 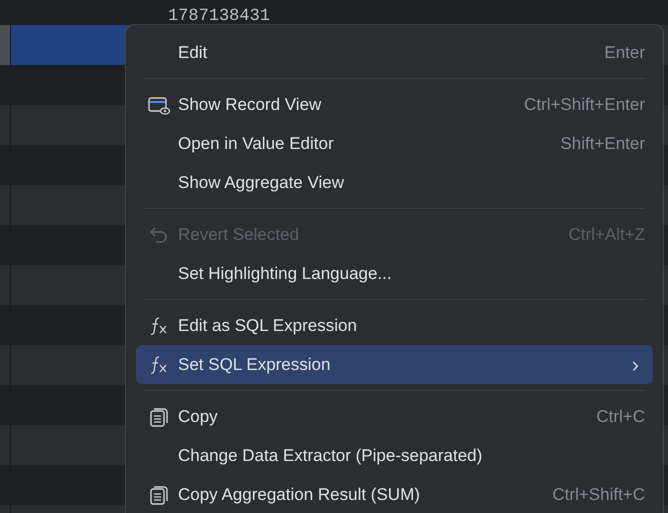 I want to click on submenu-arrow-icon: ›, so click(x=635, y=365).